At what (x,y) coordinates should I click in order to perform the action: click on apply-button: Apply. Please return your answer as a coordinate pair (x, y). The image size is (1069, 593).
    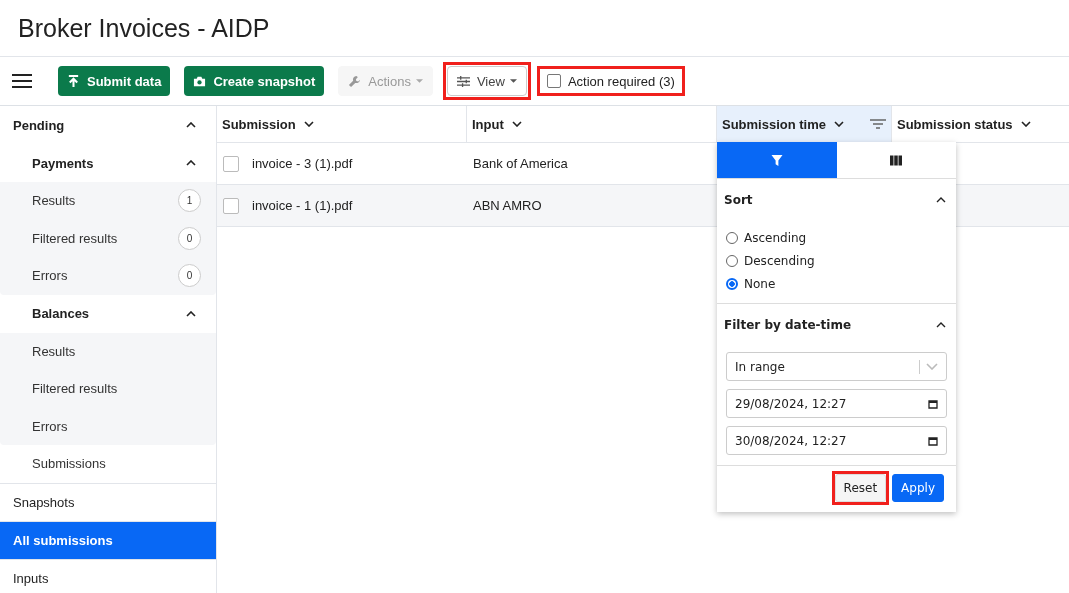
    Looking at the image, I should click on (918, 488).